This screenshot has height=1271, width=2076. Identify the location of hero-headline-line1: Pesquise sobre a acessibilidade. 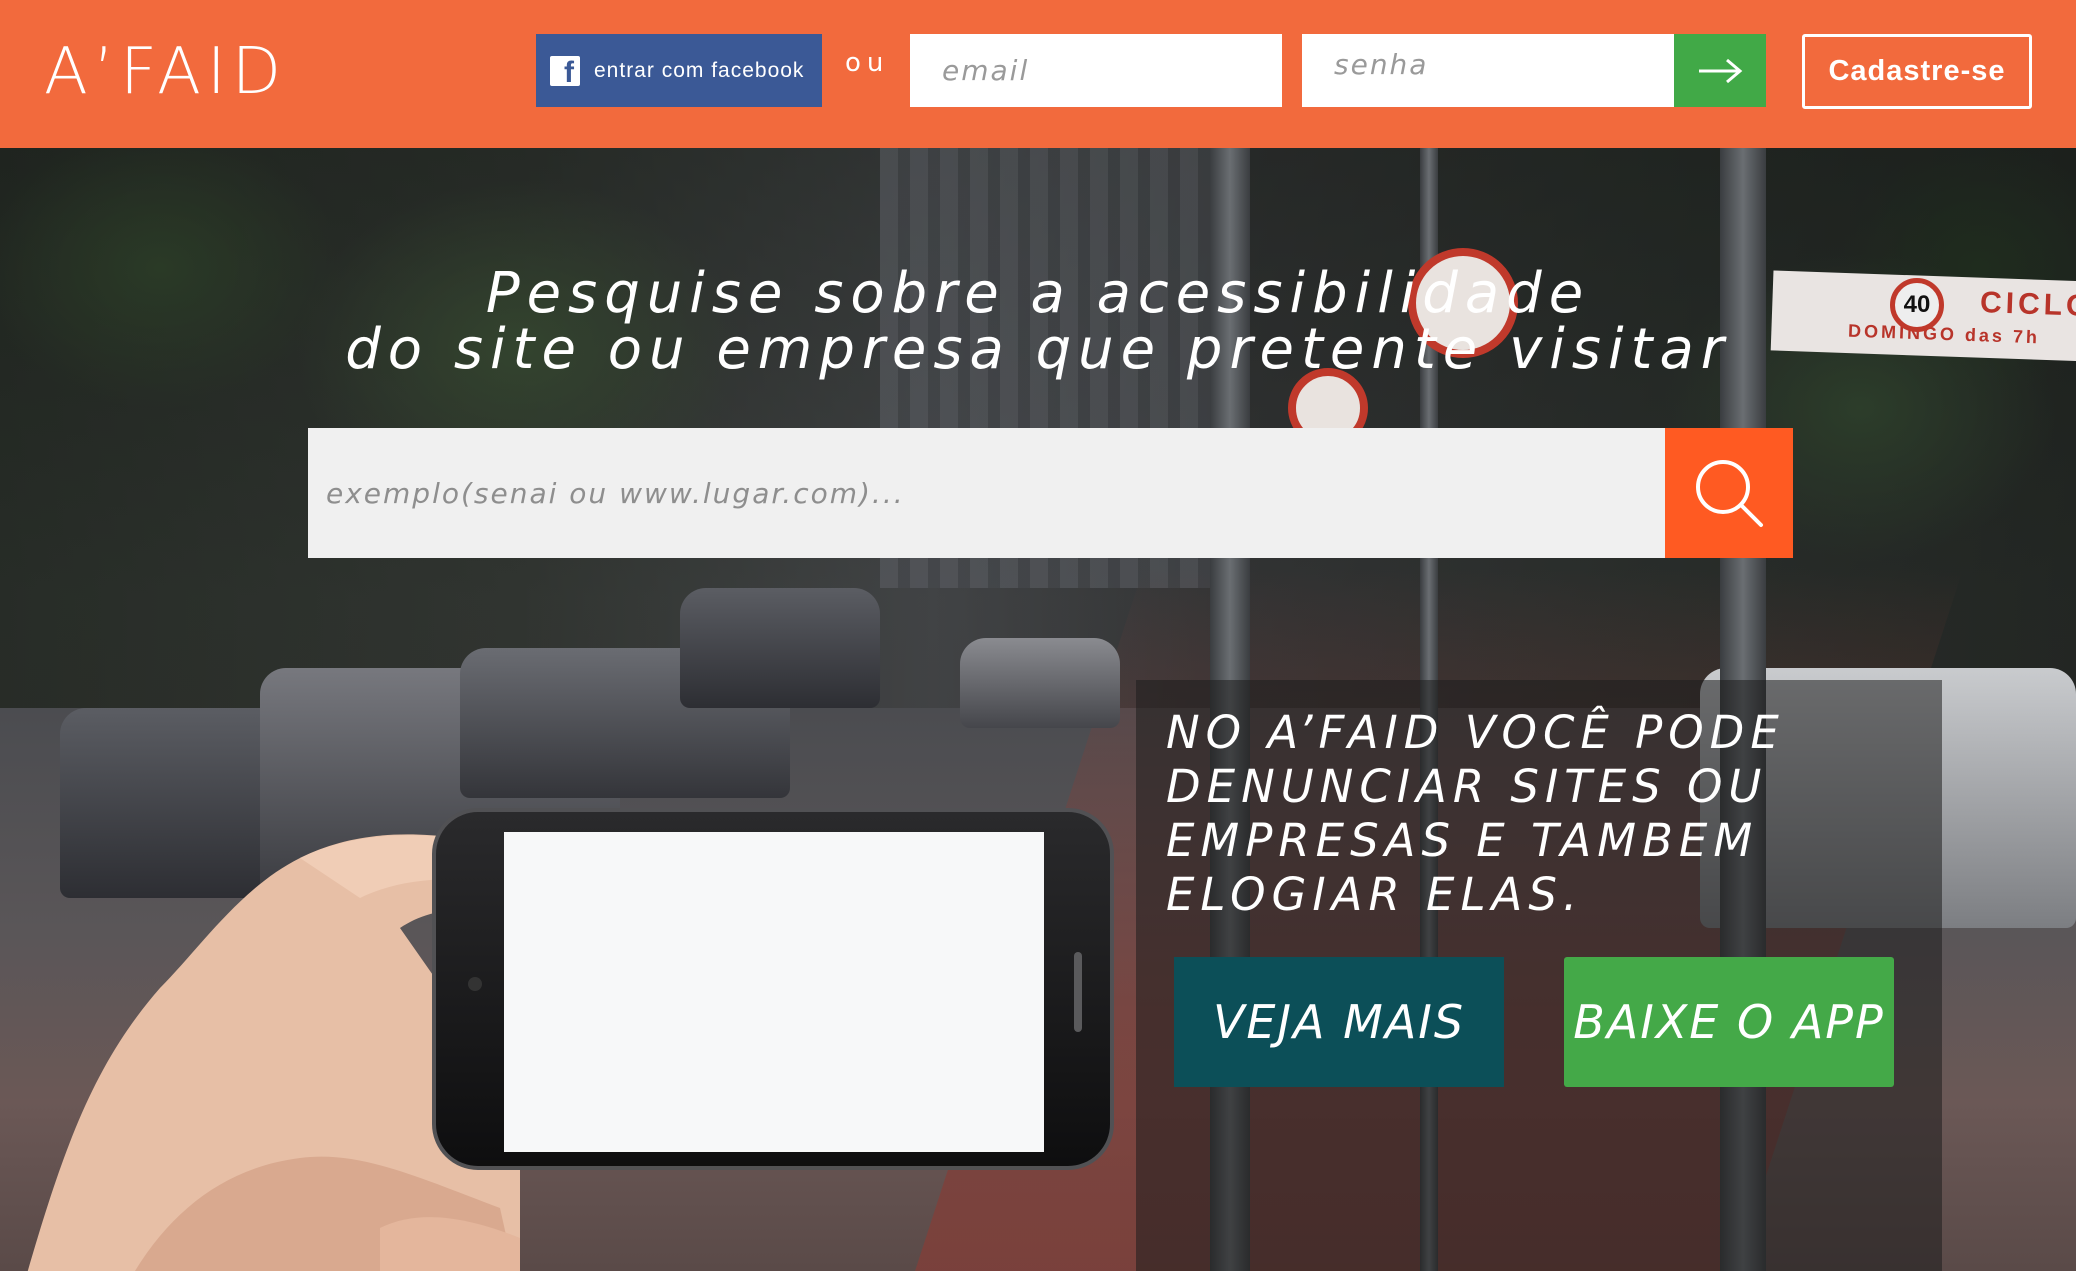
(1038, 293).